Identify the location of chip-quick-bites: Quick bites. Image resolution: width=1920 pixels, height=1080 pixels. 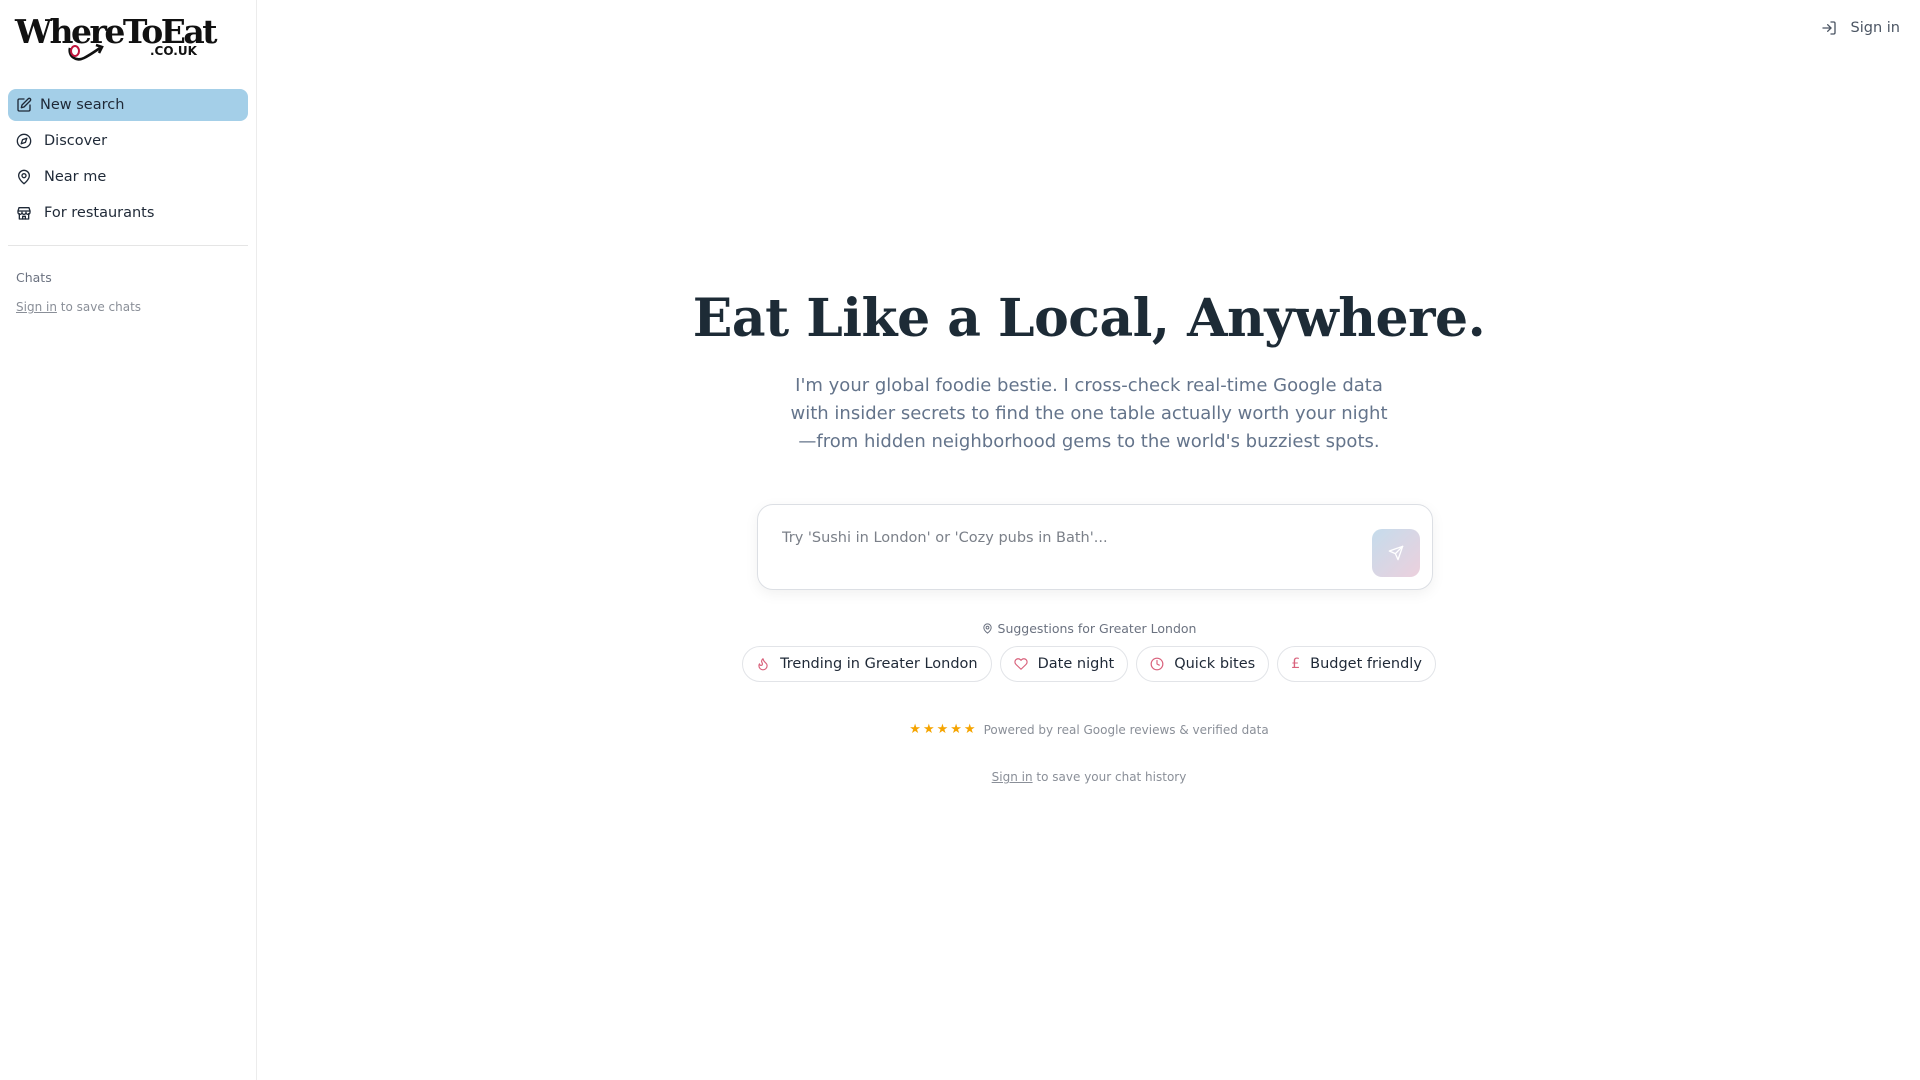
(1203, 664).